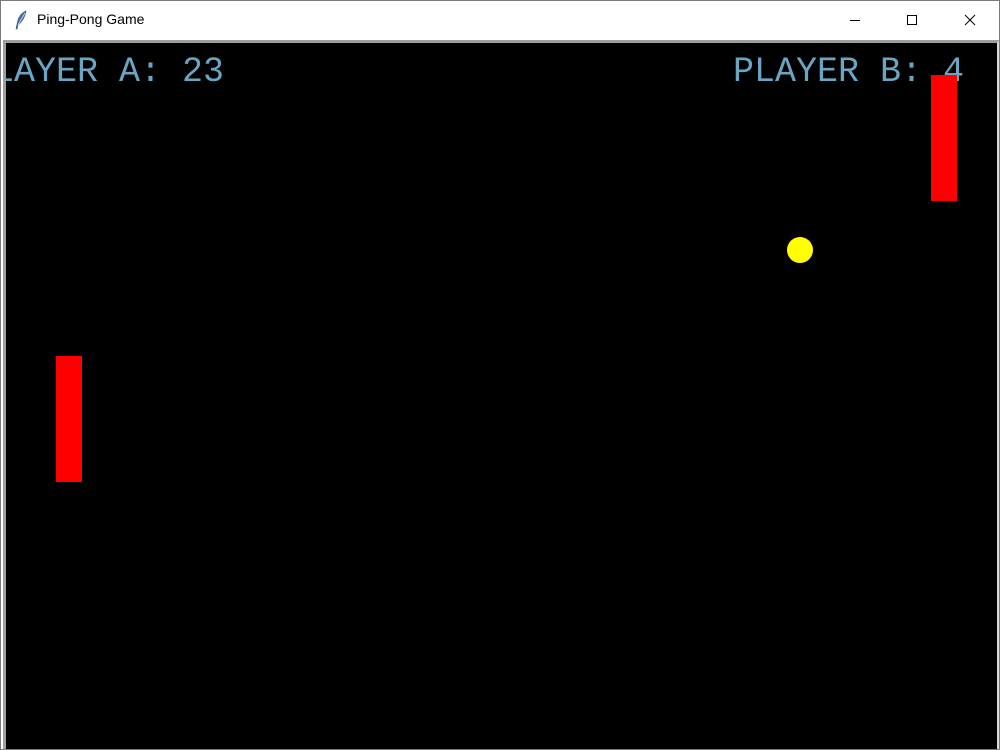 This screenshot has width=1000, height=750. Describe the element at coordinates (944, 138) in the screenshot. I see `player-b-paddle` at that location.